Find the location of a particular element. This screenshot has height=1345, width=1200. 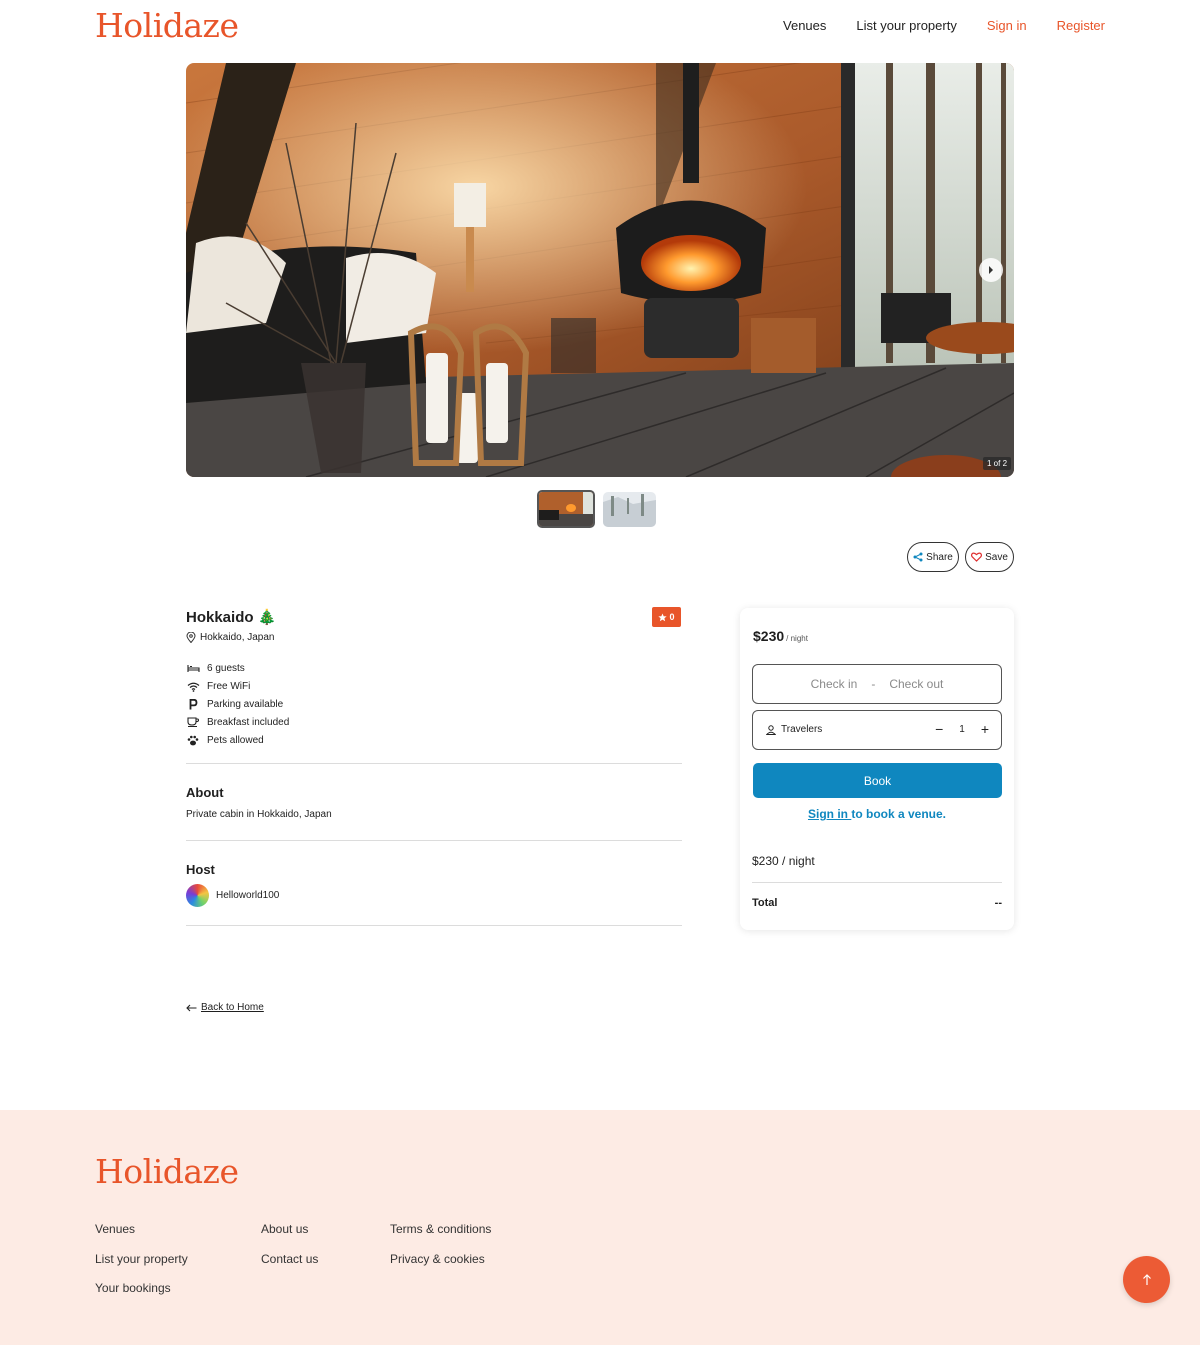

amenity-guests: 6 guests is located at coordinates (237, 669).